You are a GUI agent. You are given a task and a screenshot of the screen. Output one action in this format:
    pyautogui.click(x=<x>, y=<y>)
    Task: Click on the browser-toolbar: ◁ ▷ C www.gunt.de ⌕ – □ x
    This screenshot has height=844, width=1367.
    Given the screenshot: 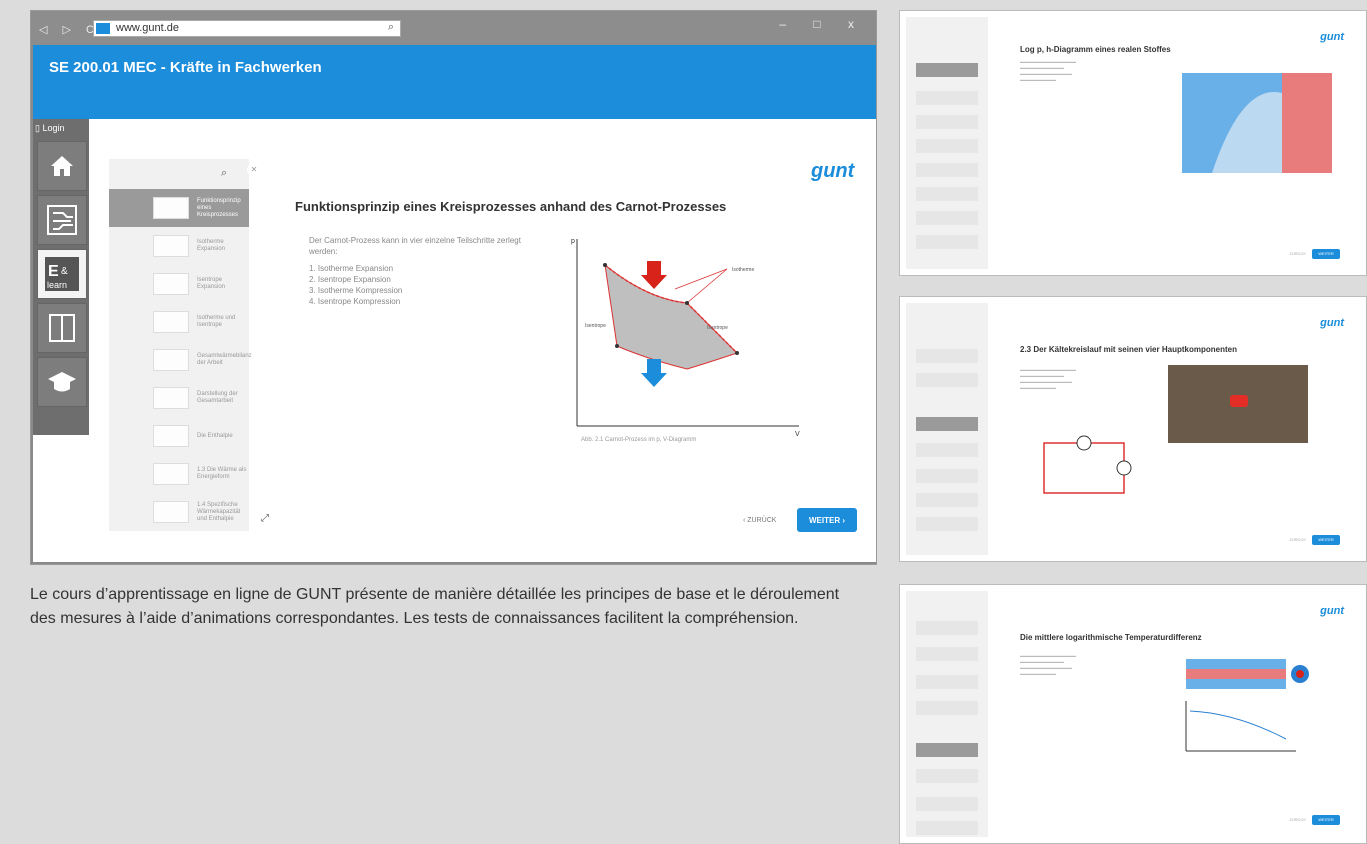 What is the action you would take?
    pyautogui.click(x=453, y=28)
    